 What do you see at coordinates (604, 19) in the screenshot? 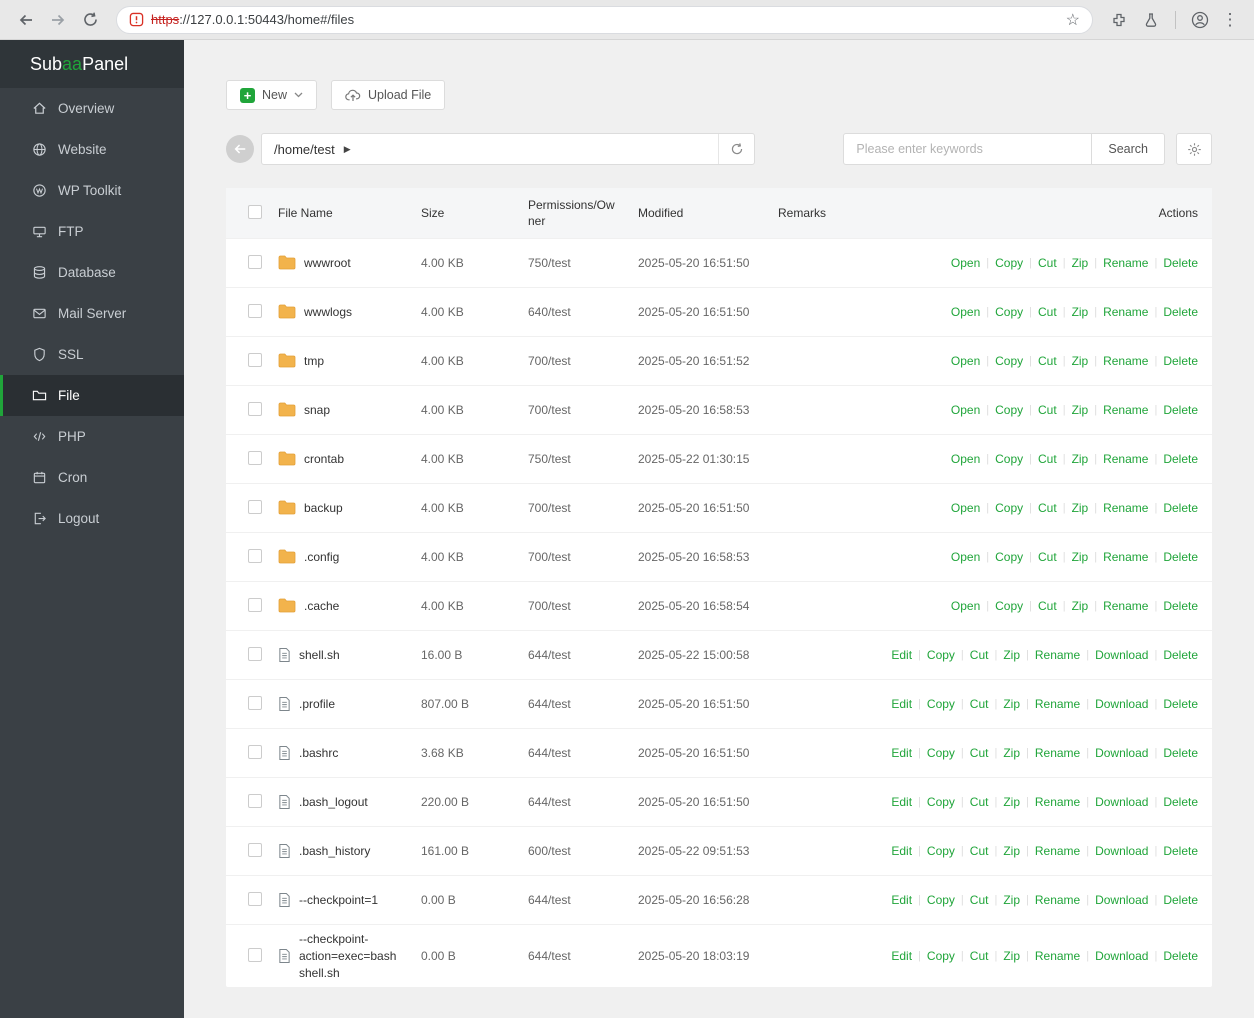
I see `url-bar: https://127.0.0.1:50443/home#/files ☆` at bounding box center [604, 19].